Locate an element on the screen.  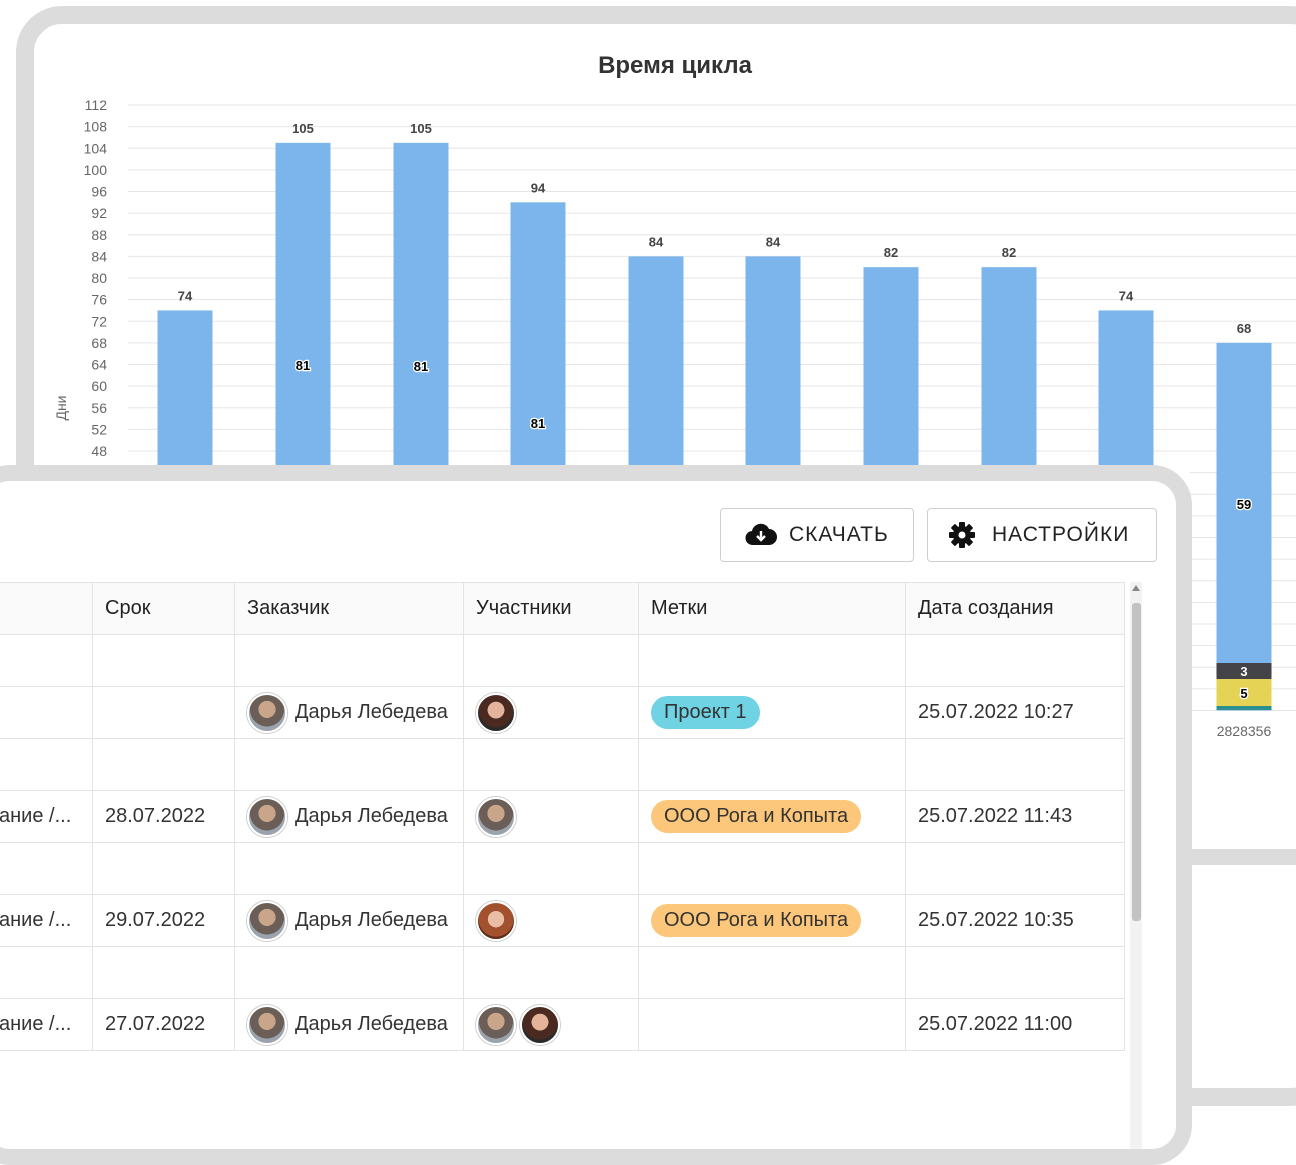
cell-tags: Проект 1 is located at coordinates (772, 712).